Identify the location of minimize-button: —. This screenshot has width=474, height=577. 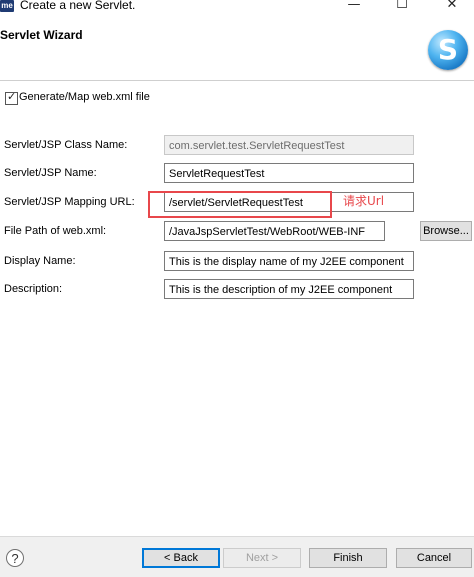
(354, 7).